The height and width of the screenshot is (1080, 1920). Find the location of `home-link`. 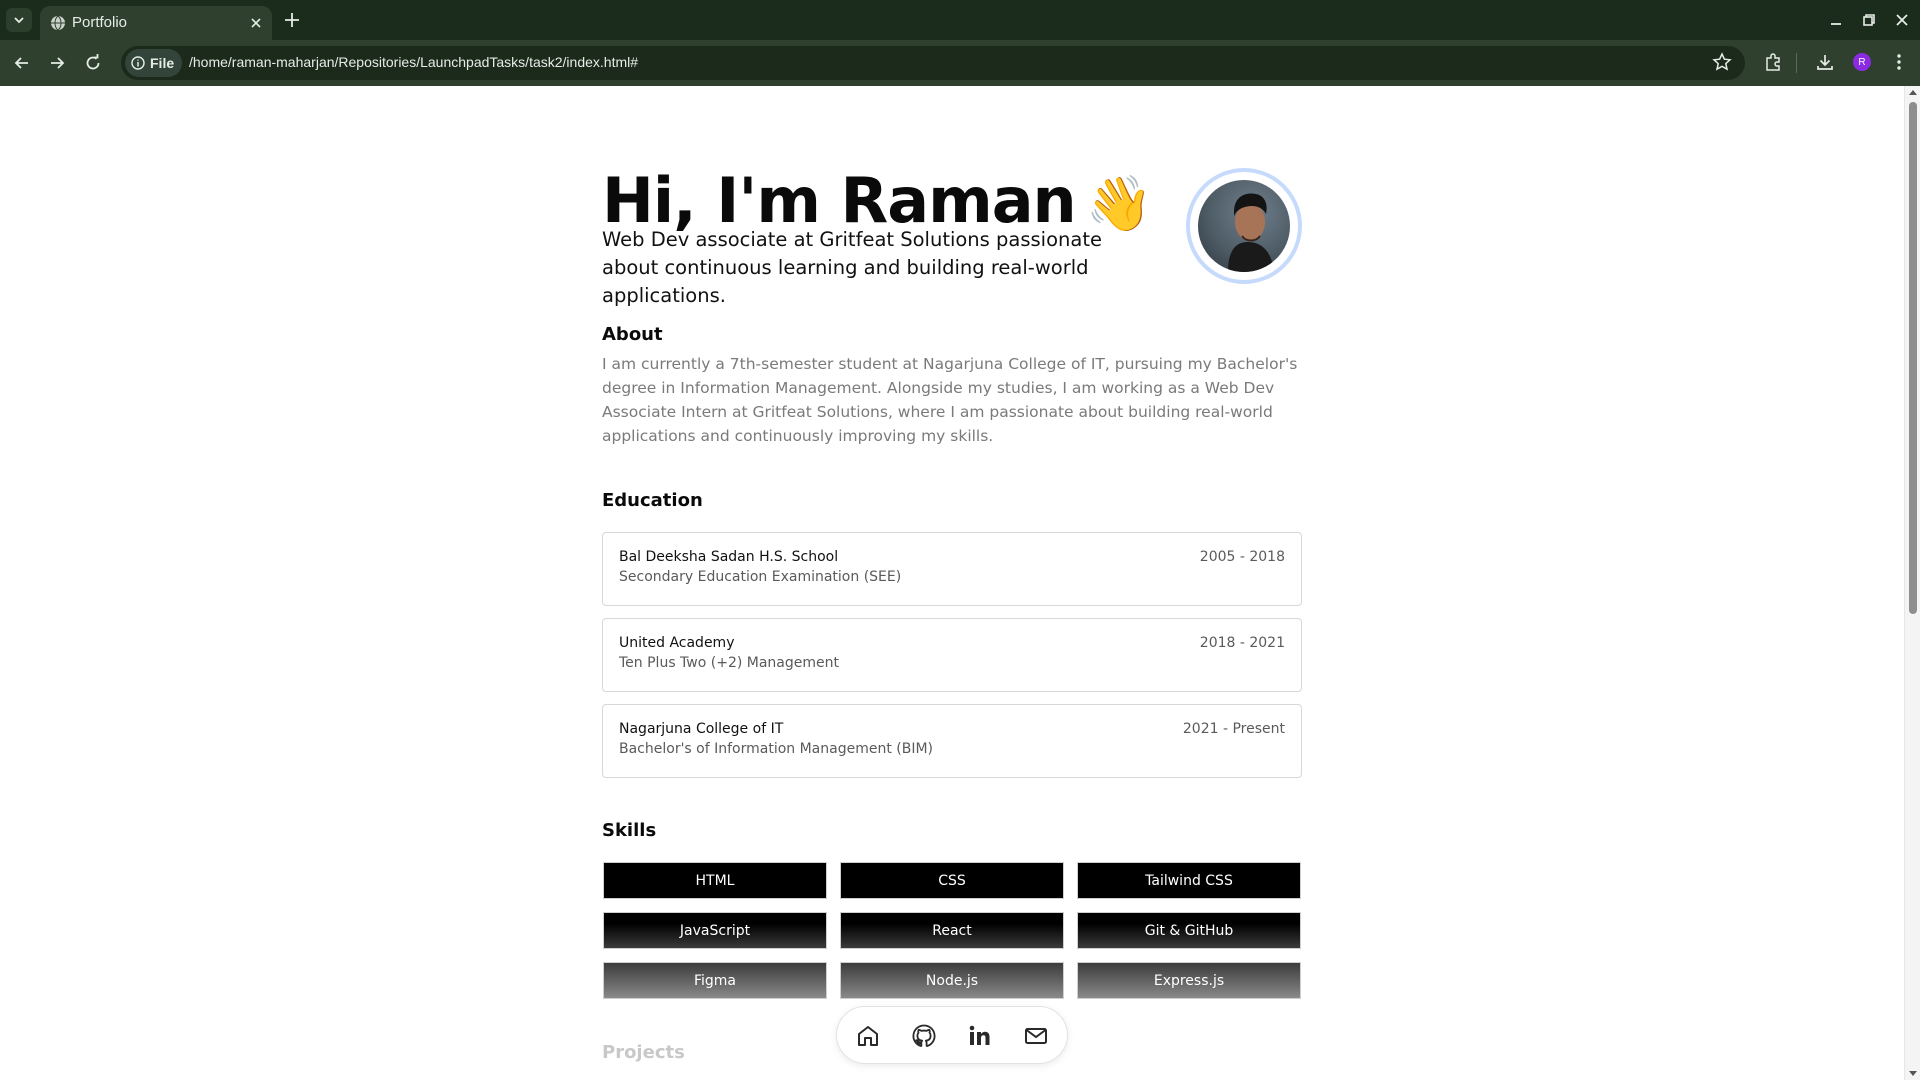

home-link is located at coordinates (868, 1036).